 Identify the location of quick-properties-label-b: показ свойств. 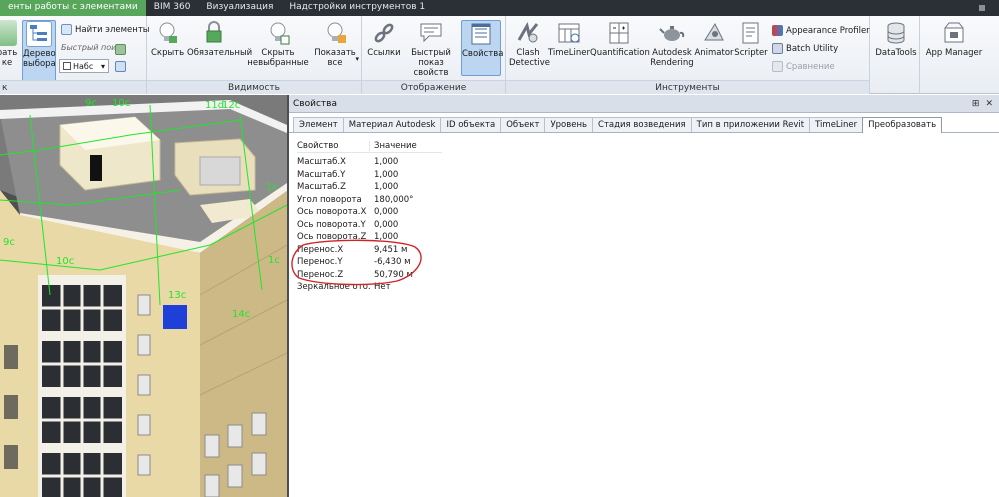
(431, 68).